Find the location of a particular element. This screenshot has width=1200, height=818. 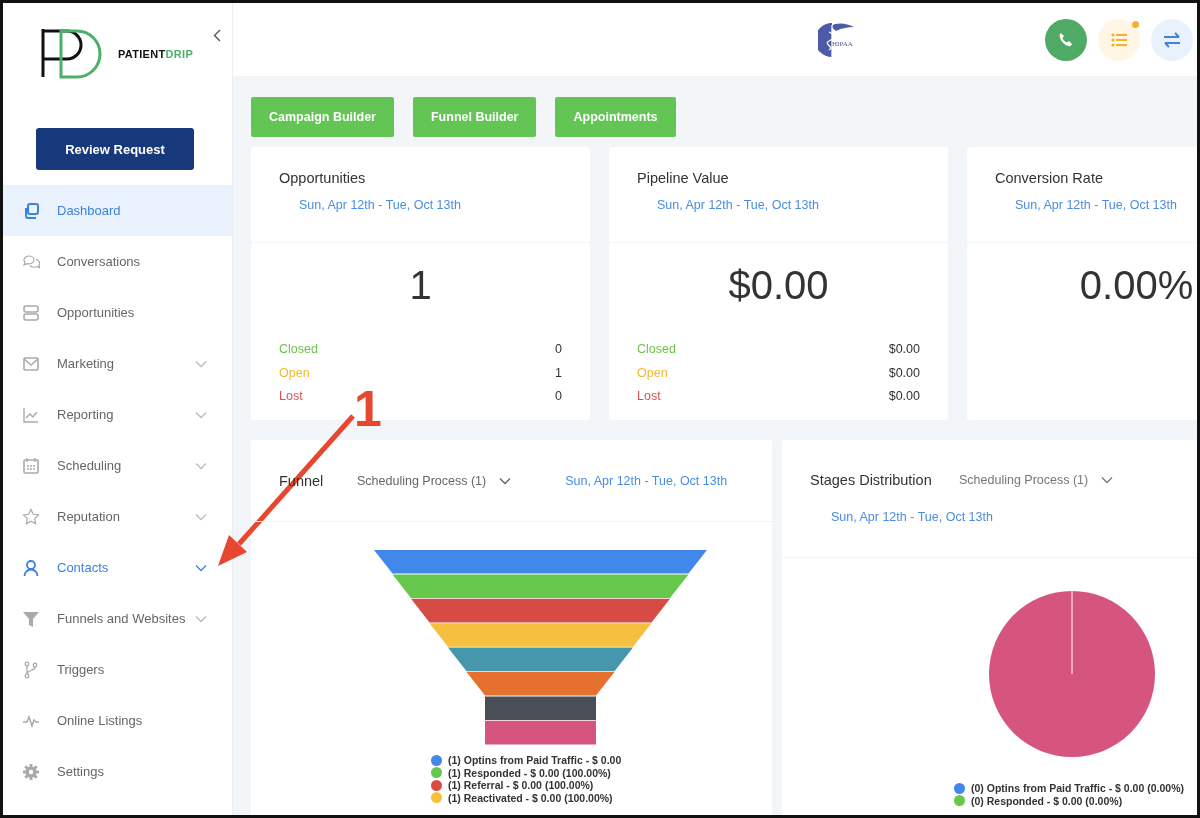

phone-icon is located at coordinates (1066, 39).